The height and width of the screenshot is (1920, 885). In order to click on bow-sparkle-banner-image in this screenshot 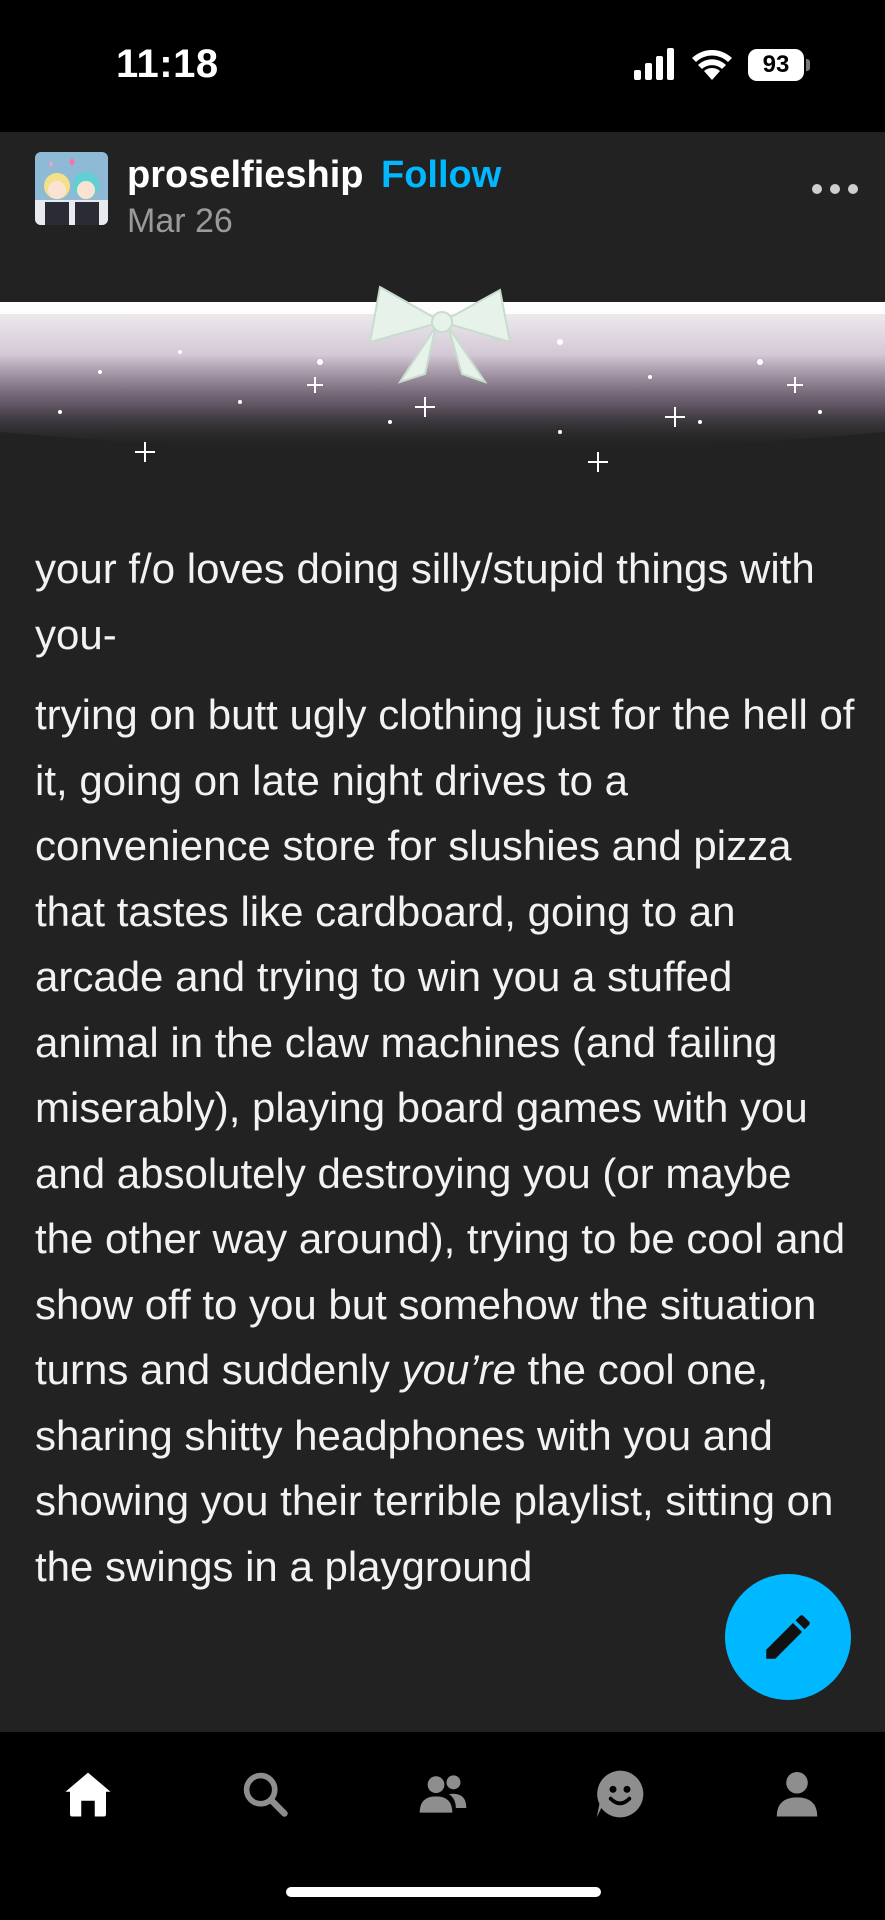, I will do `click(442, 387)`.